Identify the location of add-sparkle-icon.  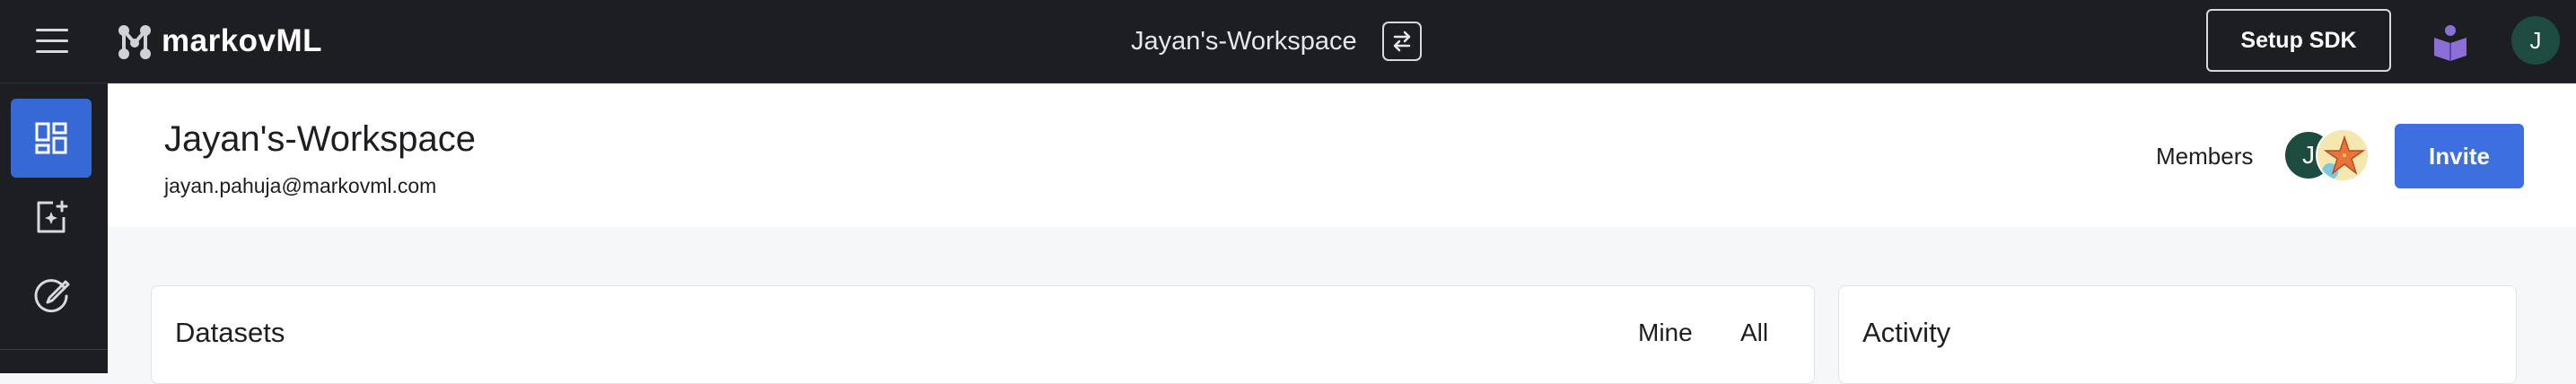
(52, 216).